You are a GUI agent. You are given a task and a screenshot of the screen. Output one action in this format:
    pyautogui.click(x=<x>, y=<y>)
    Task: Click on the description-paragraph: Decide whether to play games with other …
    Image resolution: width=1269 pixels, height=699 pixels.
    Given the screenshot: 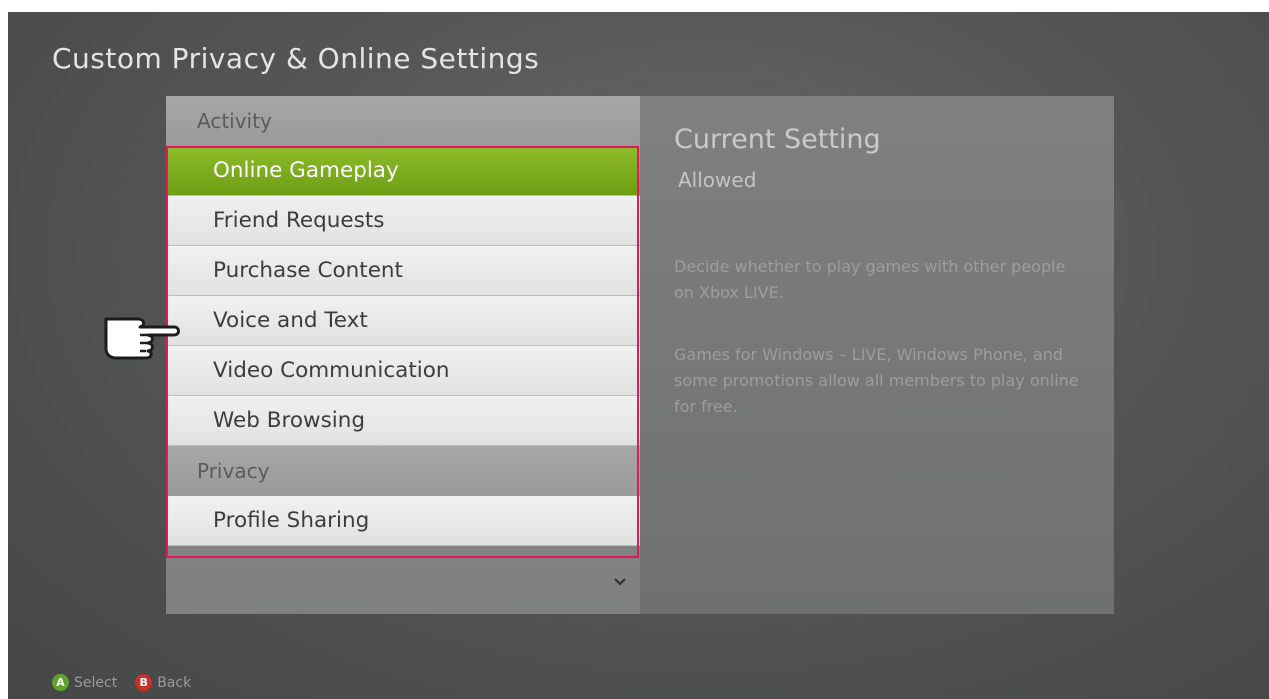 What is the action you would take?
    pyautogui.click(x=870, y=279)
    